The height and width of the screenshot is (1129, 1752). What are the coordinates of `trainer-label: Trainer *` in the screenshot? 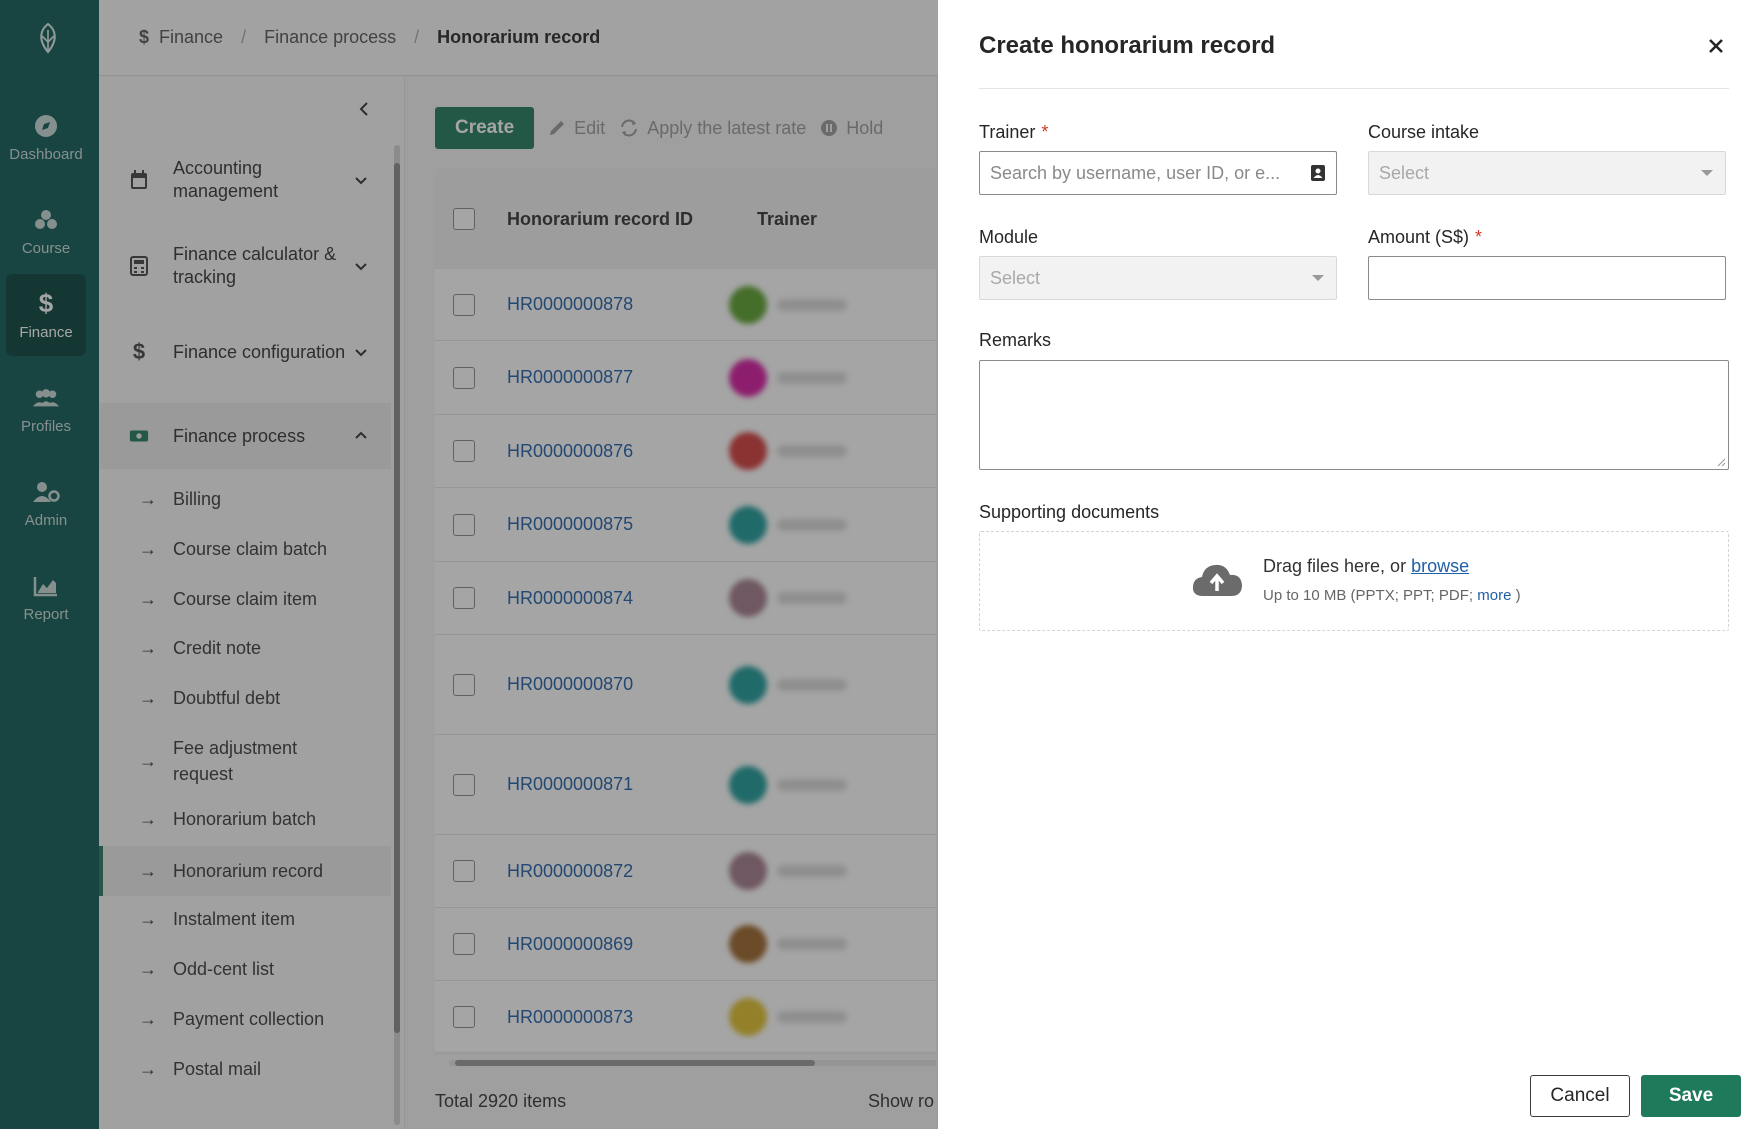 It's located at (1013, 132).